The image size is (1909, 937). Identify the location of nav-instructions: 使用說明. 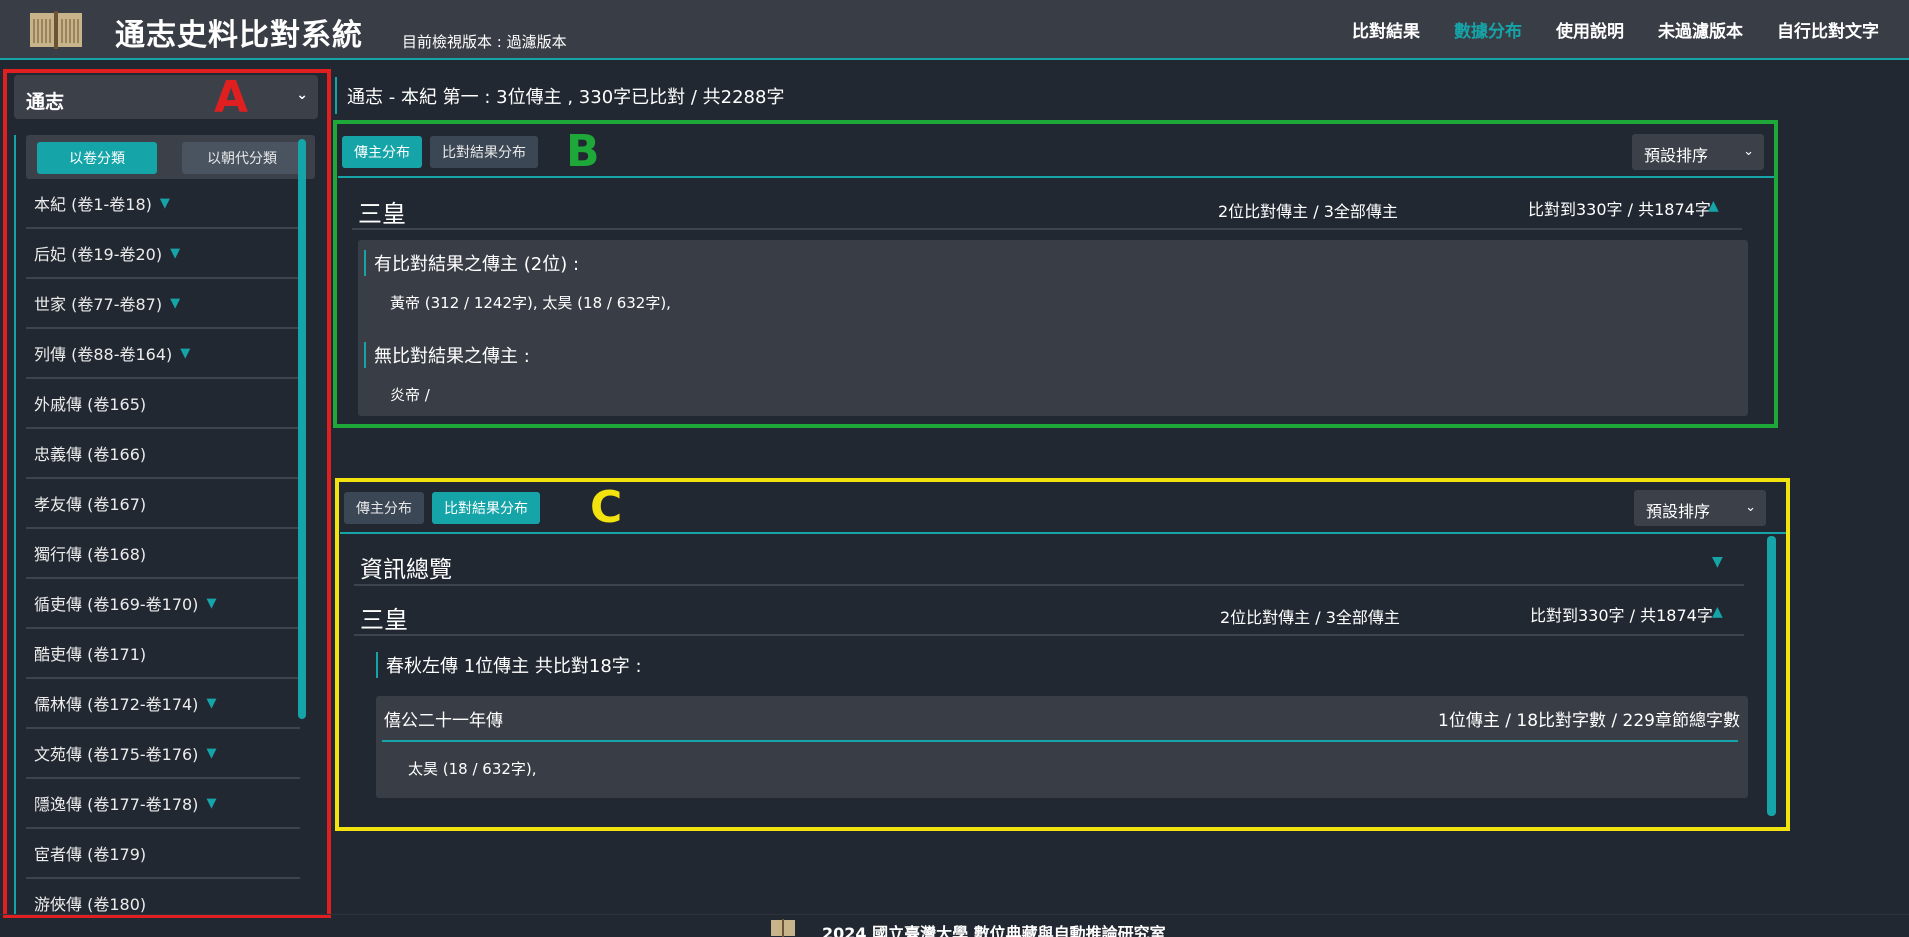
(1590, 29).